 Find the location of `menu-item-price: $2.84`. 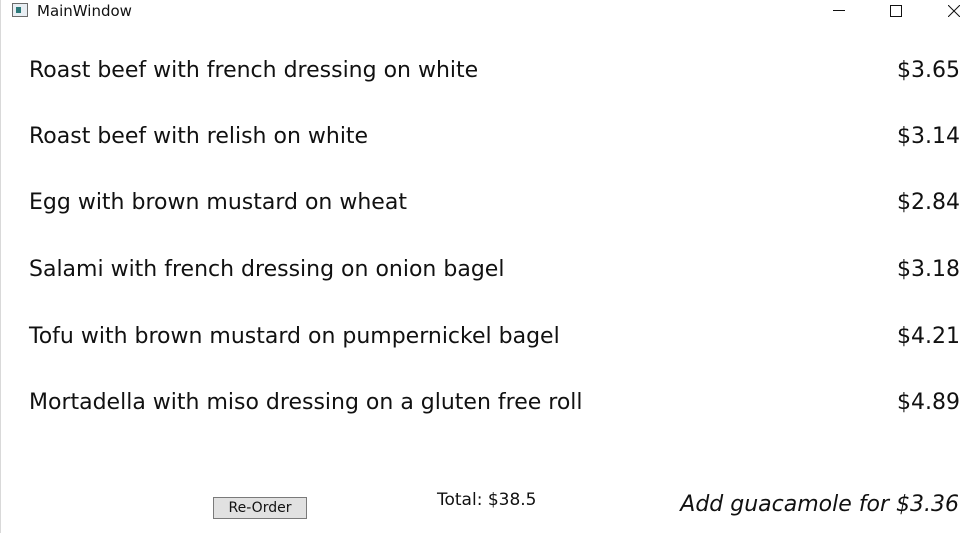

menu-item-price: $2.84 is located at coordinates (928, 202).